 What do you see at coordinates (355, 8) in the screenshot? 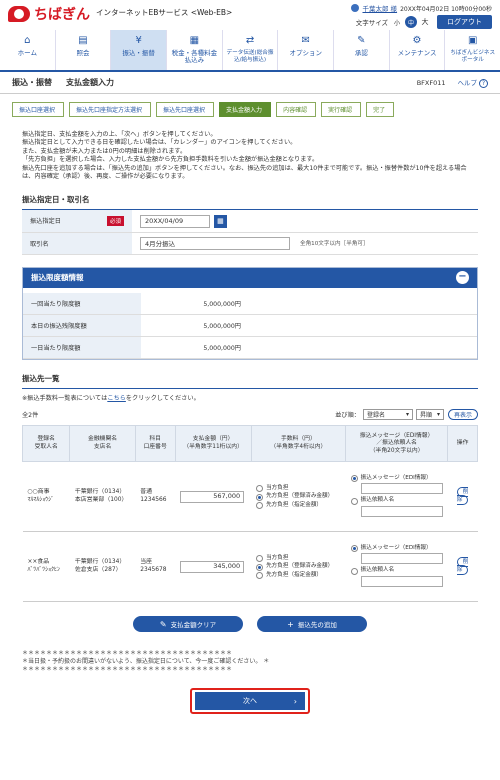
I see `user-icon` at bounding box center [355, 8].